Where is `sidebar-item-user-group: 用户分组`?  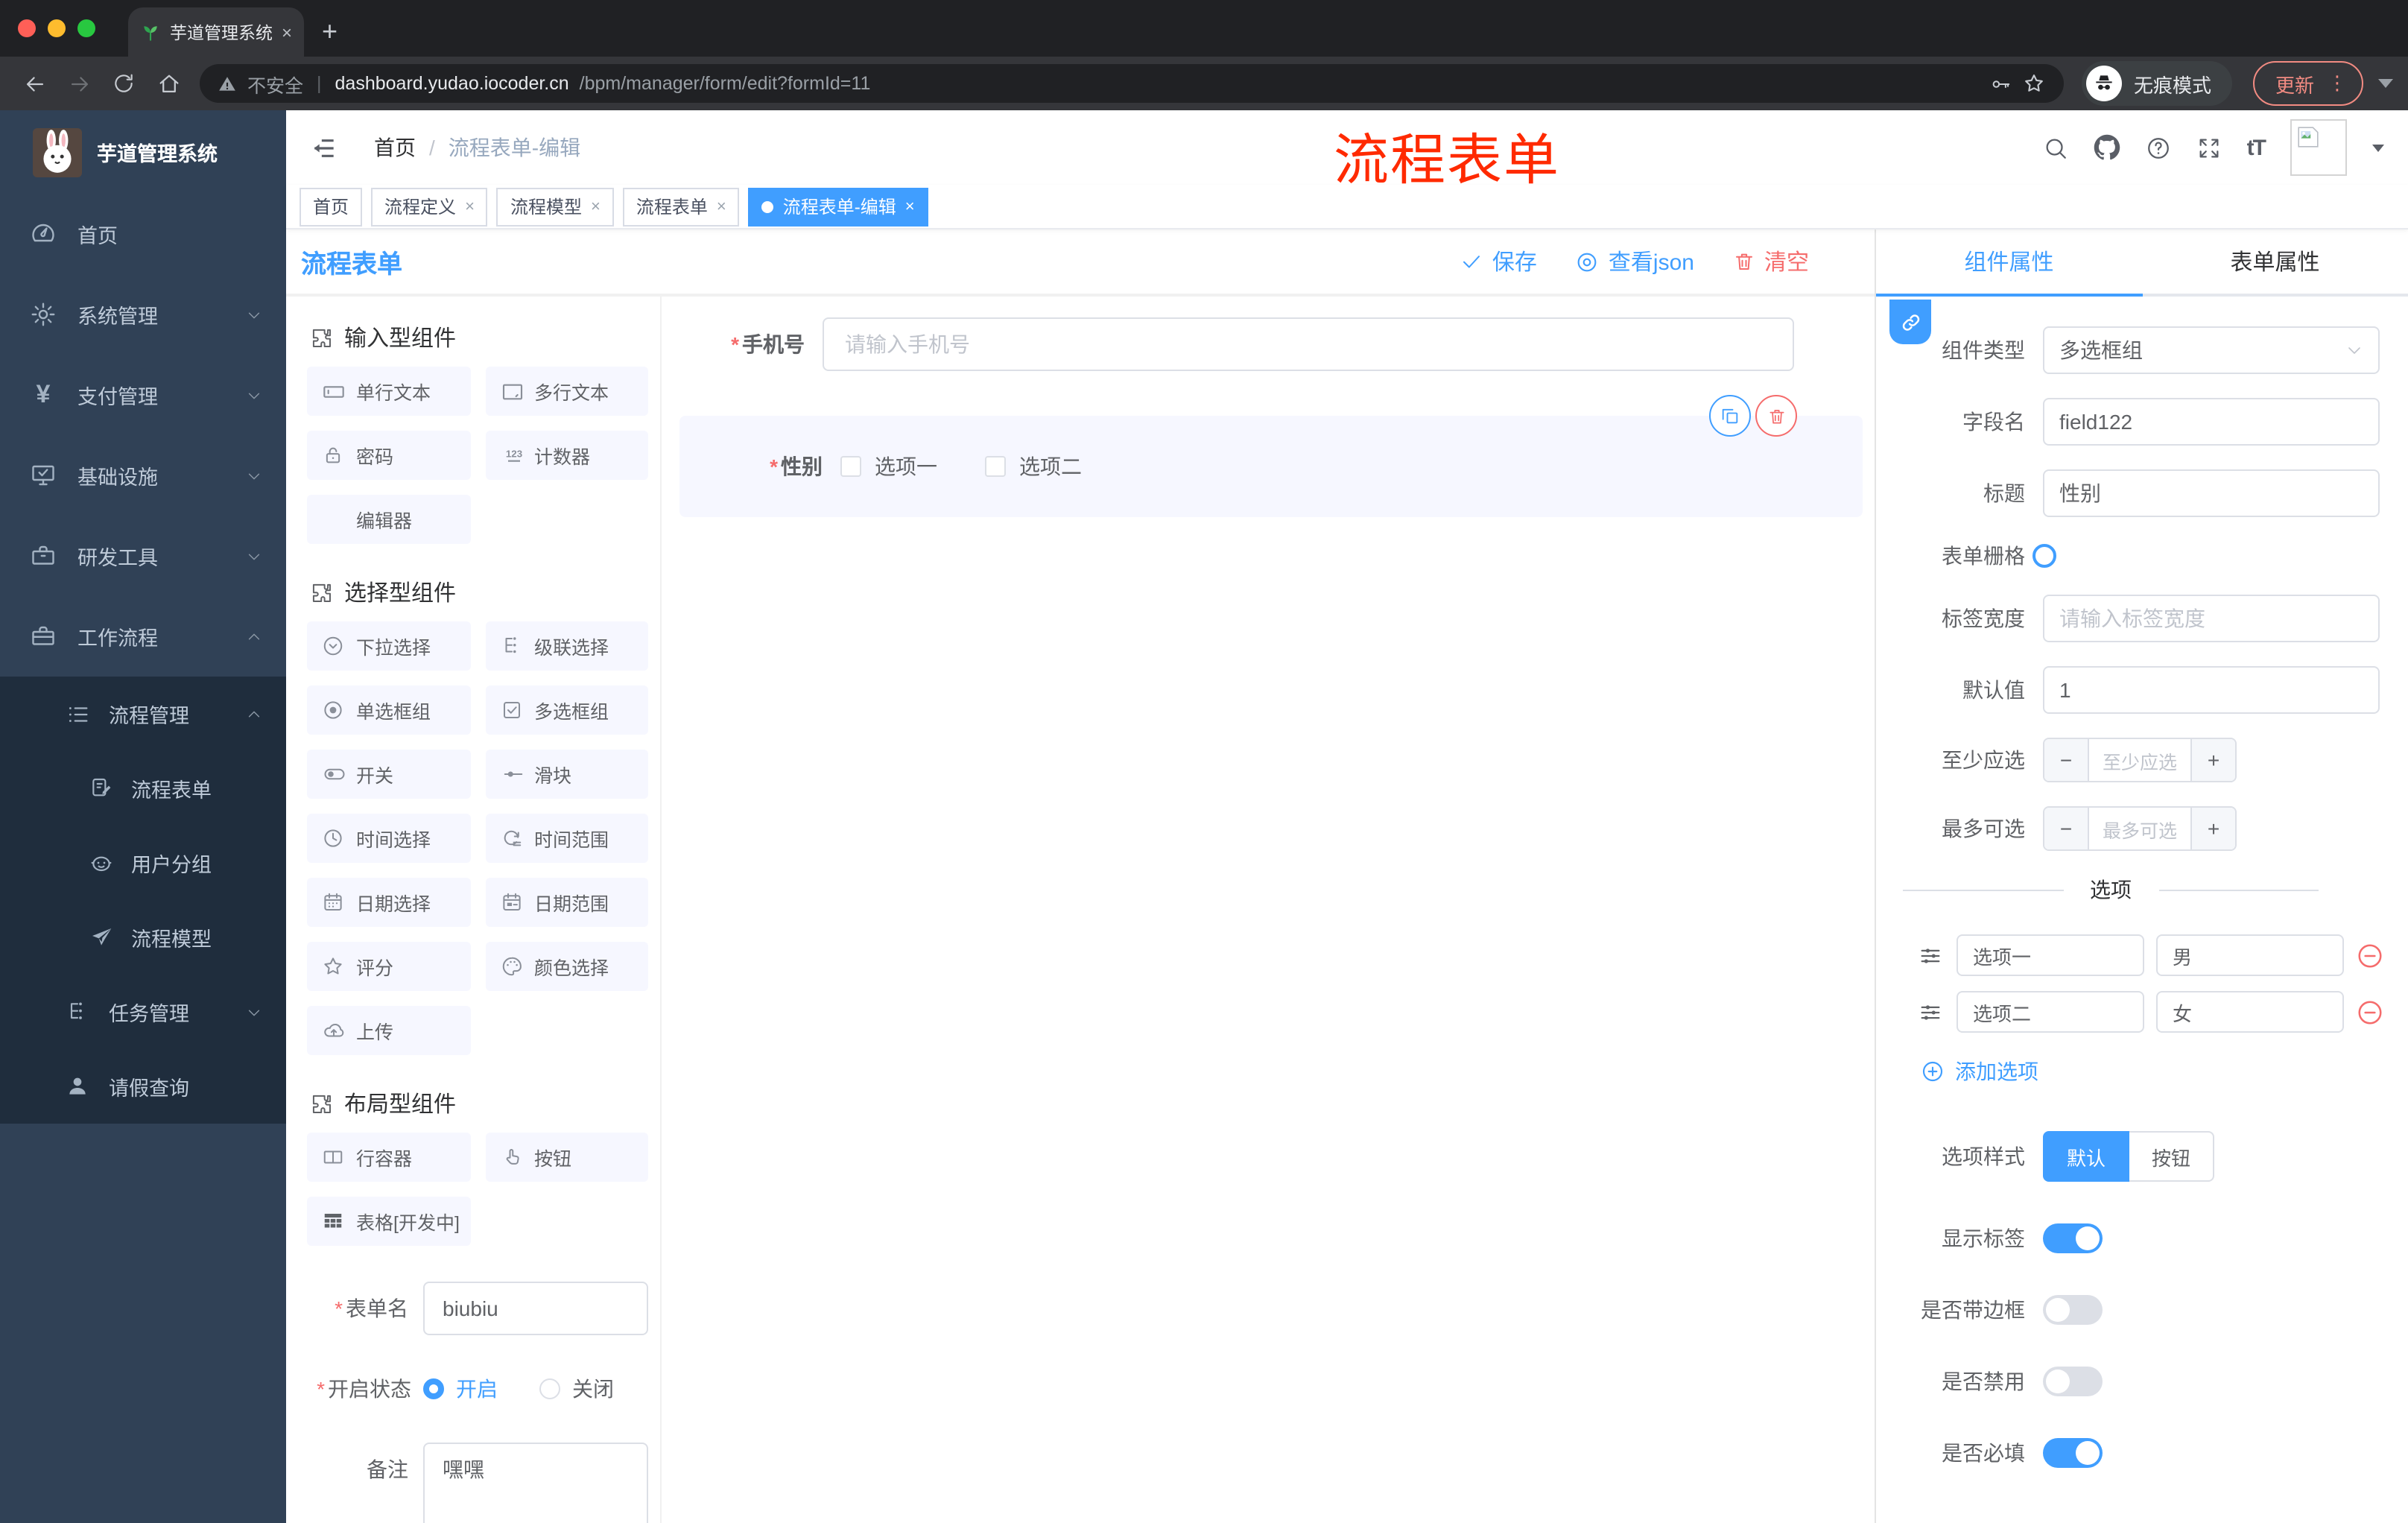 sidebar-item-user-group: 用户分组 is located at coordinates (143, 863).